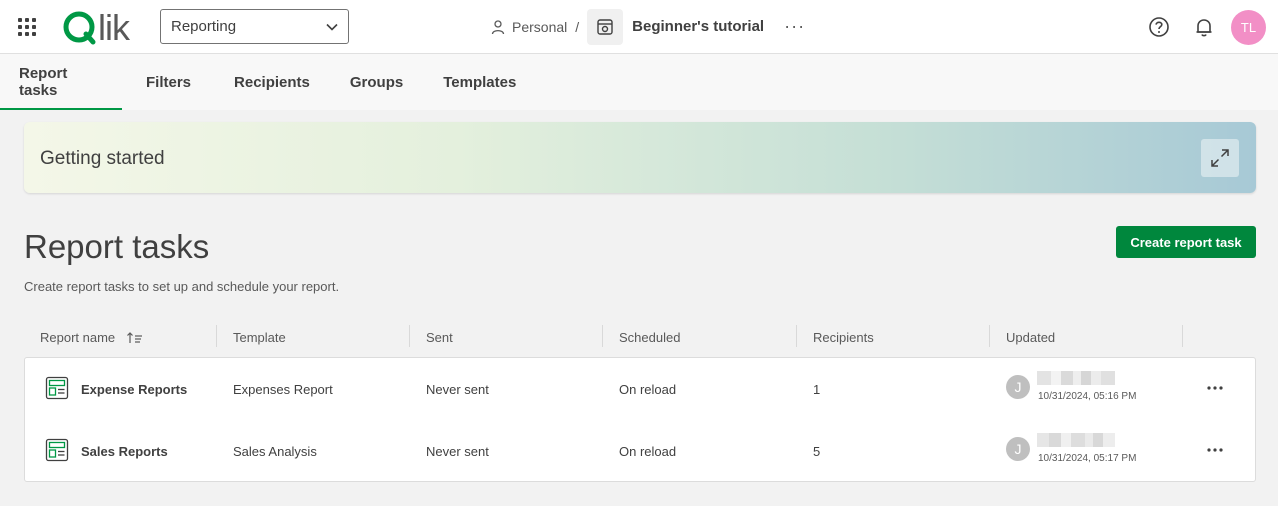 The width and height of the screenshot is (1278, 506). I want to click on updated-timestamp: 10/31/2024, 05:17 PM, so click(1087, 458).